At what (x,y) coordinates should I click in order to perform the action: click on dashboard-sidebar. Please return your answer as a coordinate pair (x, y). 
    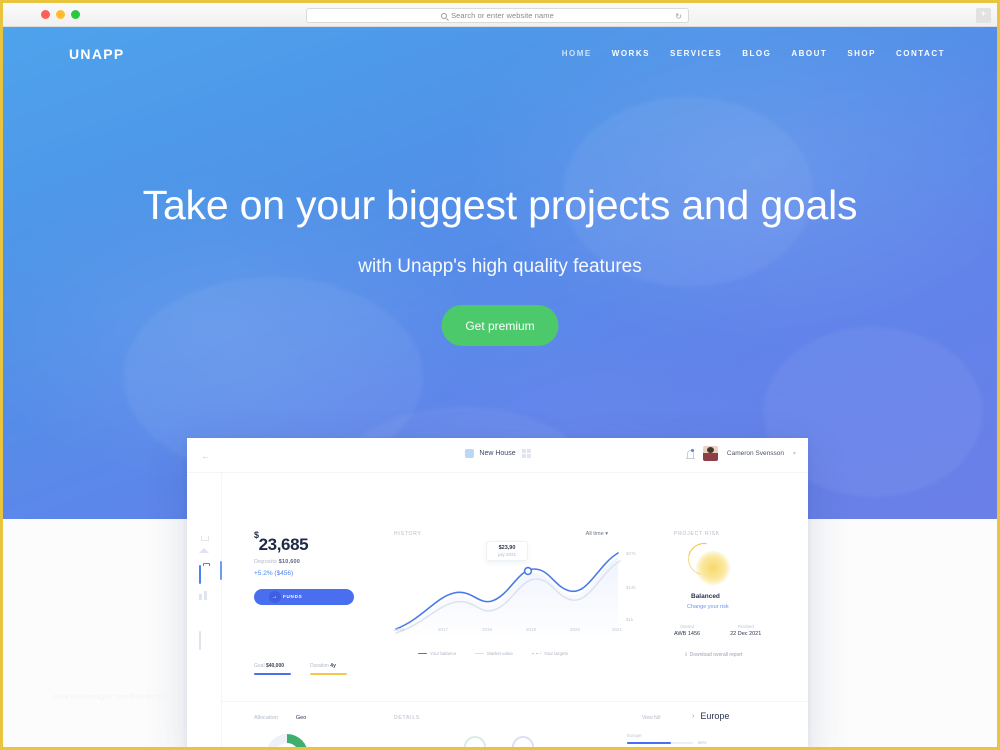
    Looking at the image, I should click on (204, 610).